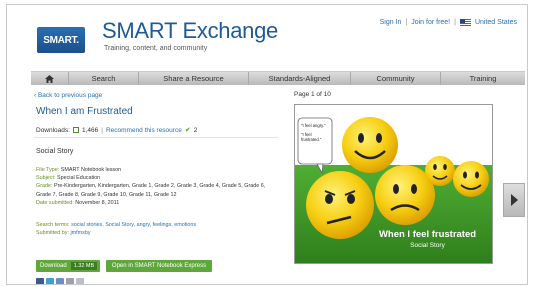 This screenshot has height=287, width=536. Describe the element at coordinates (53, 266) in the screenshot. I see `download-label: Download` at that location.